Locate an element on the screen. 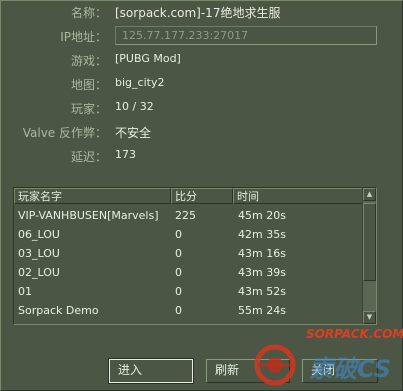 The height and width of the screenshot is (391, 403). player-time: 55m 24s is located at coordinates (262, 310).